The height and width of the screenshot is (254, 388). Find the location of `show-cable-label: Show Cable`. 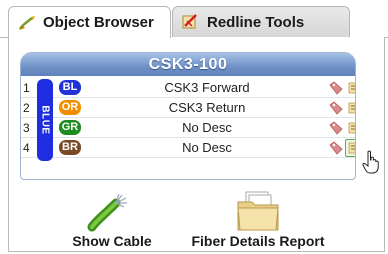

show-cable-label: Show Cable is located at coordinates (112, 241).